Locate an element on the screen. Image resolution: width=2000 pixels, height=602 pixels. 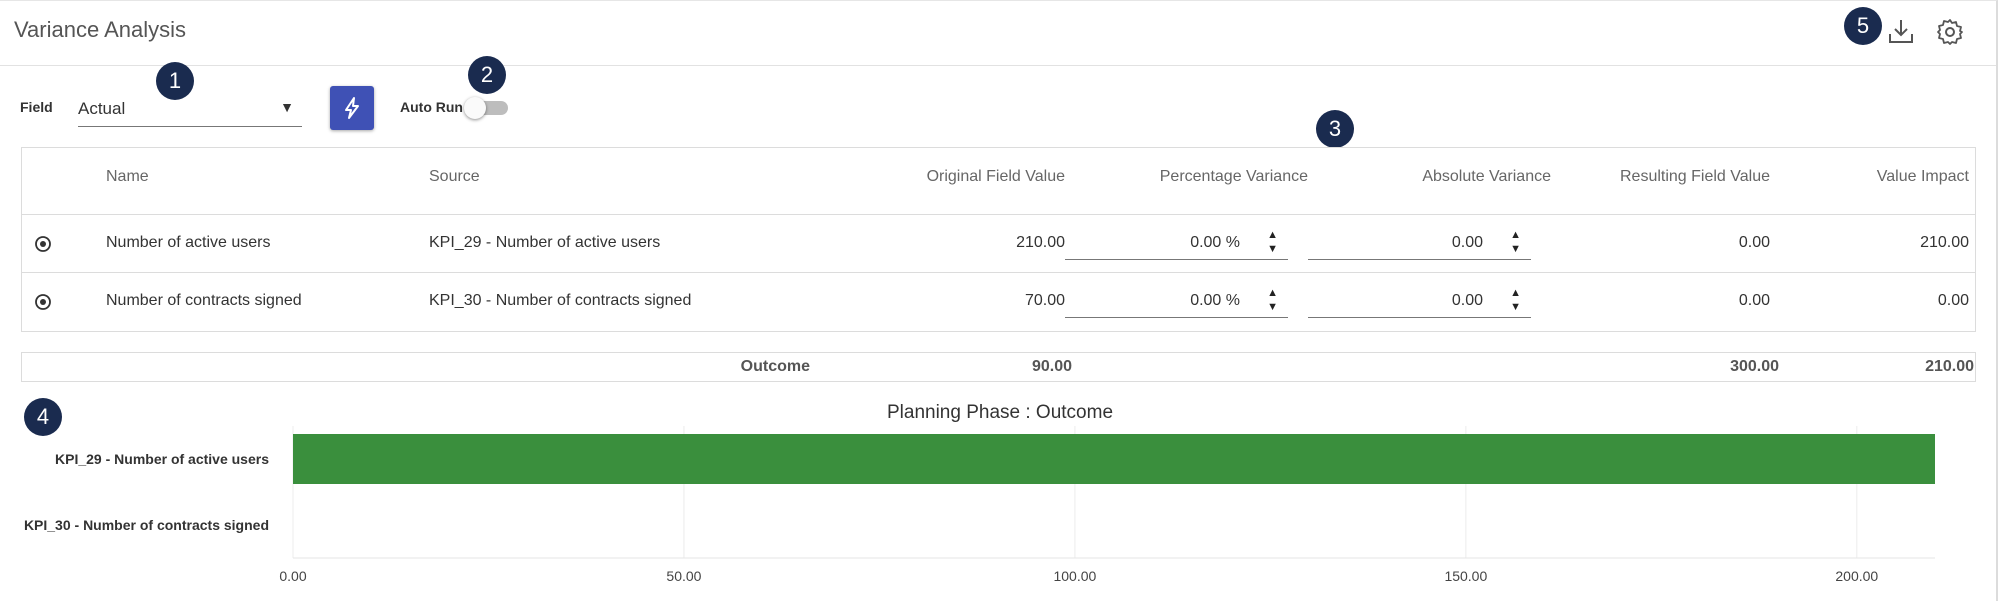
y-category-label: KPI_30 - Number of contracts signed is located at coordinates (146, 525).